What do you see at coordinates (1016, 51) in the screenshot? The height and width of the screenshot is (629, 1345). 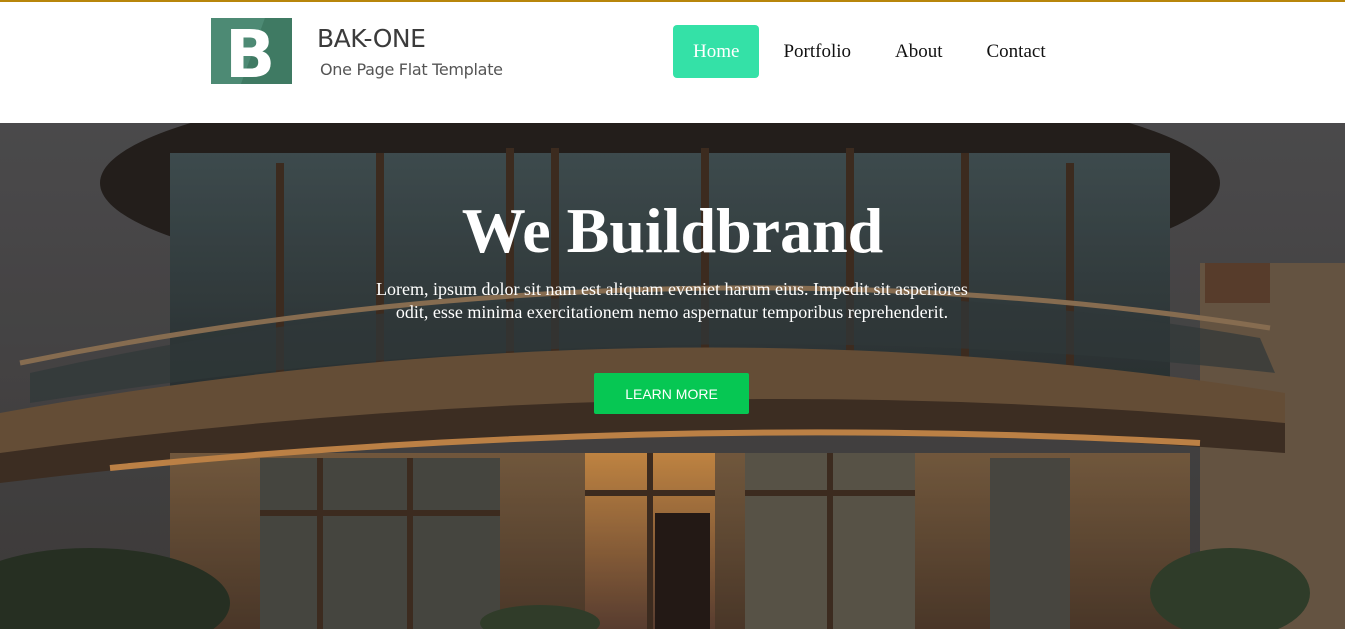 I see `nav-contact: Contact` at bounding box center [1016, 51].